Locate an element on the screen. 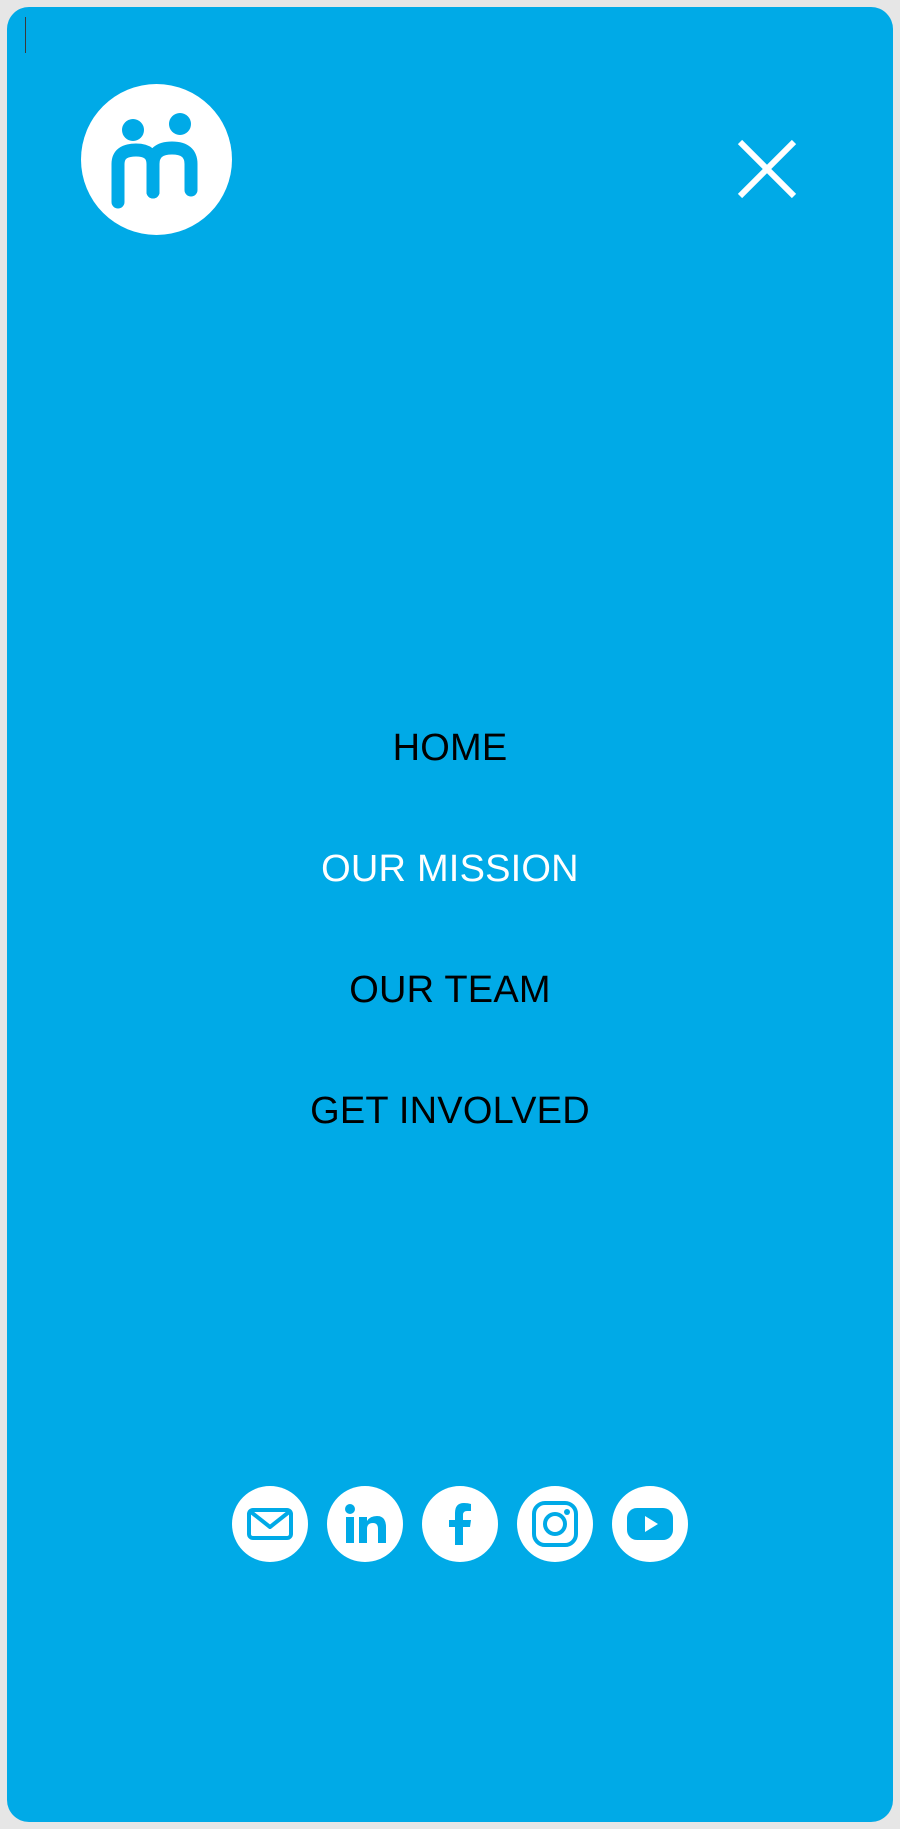  youtube-icon is located at coordinates (650, 1524).